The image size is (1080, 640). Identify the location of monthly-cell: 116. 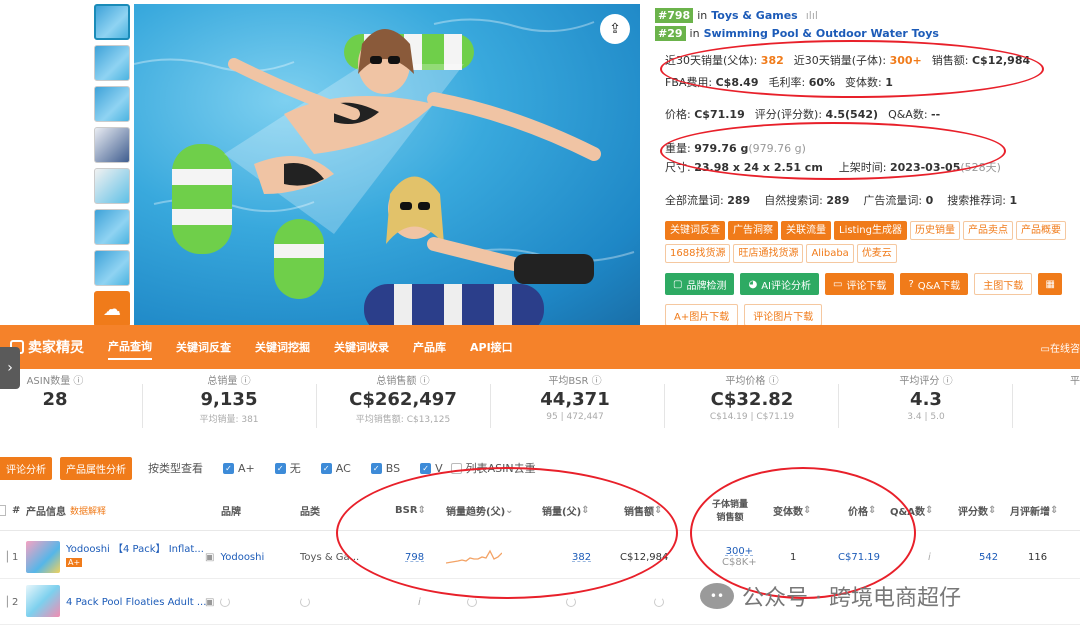
(1038, 557).